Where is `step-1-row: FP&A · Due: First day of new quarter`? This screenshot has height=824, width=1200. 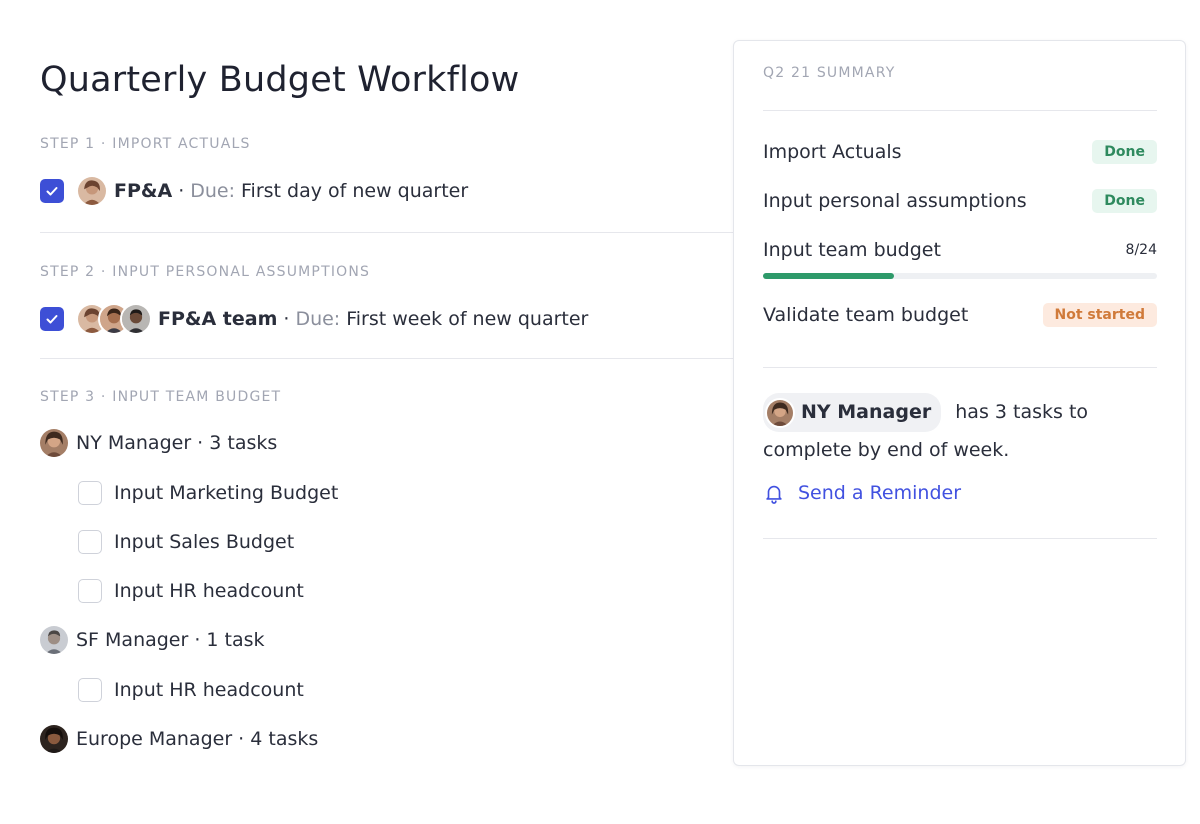
step-1-row: FP&A · Due: First day of new quarter is located at coordinates (254, 191).